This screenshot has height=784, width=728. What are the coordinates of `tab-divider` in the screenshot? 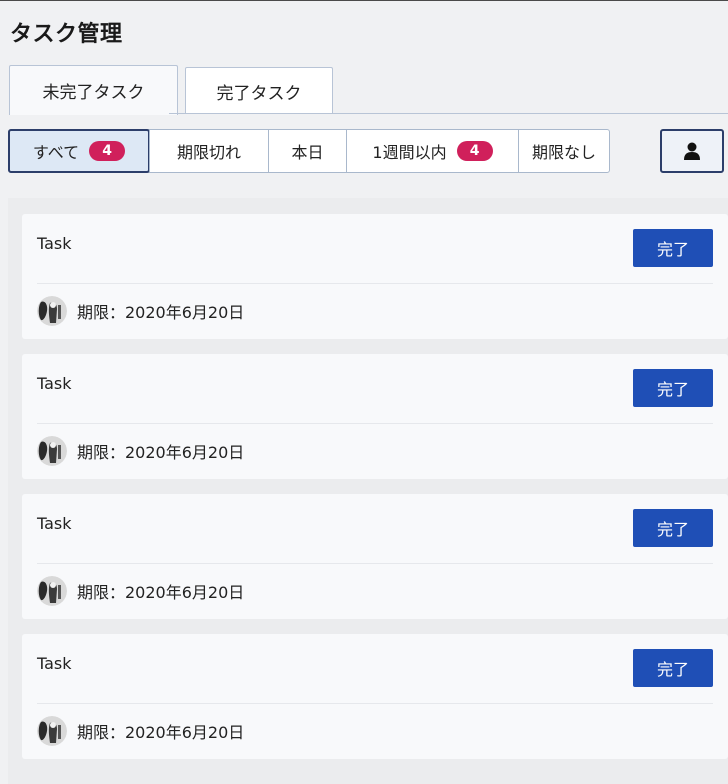 It's located at (448, 113).